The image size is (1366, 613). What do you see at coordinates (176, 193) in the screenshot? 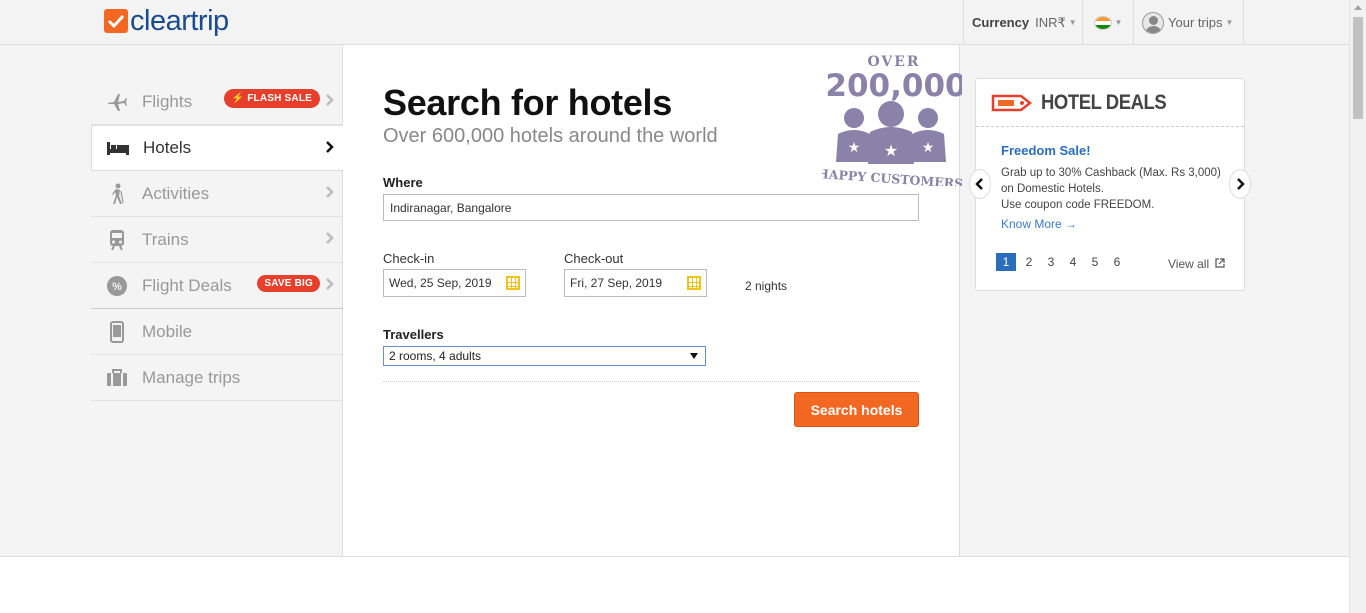
I see `nav-label: Activities` at bounding box center [176, 193].